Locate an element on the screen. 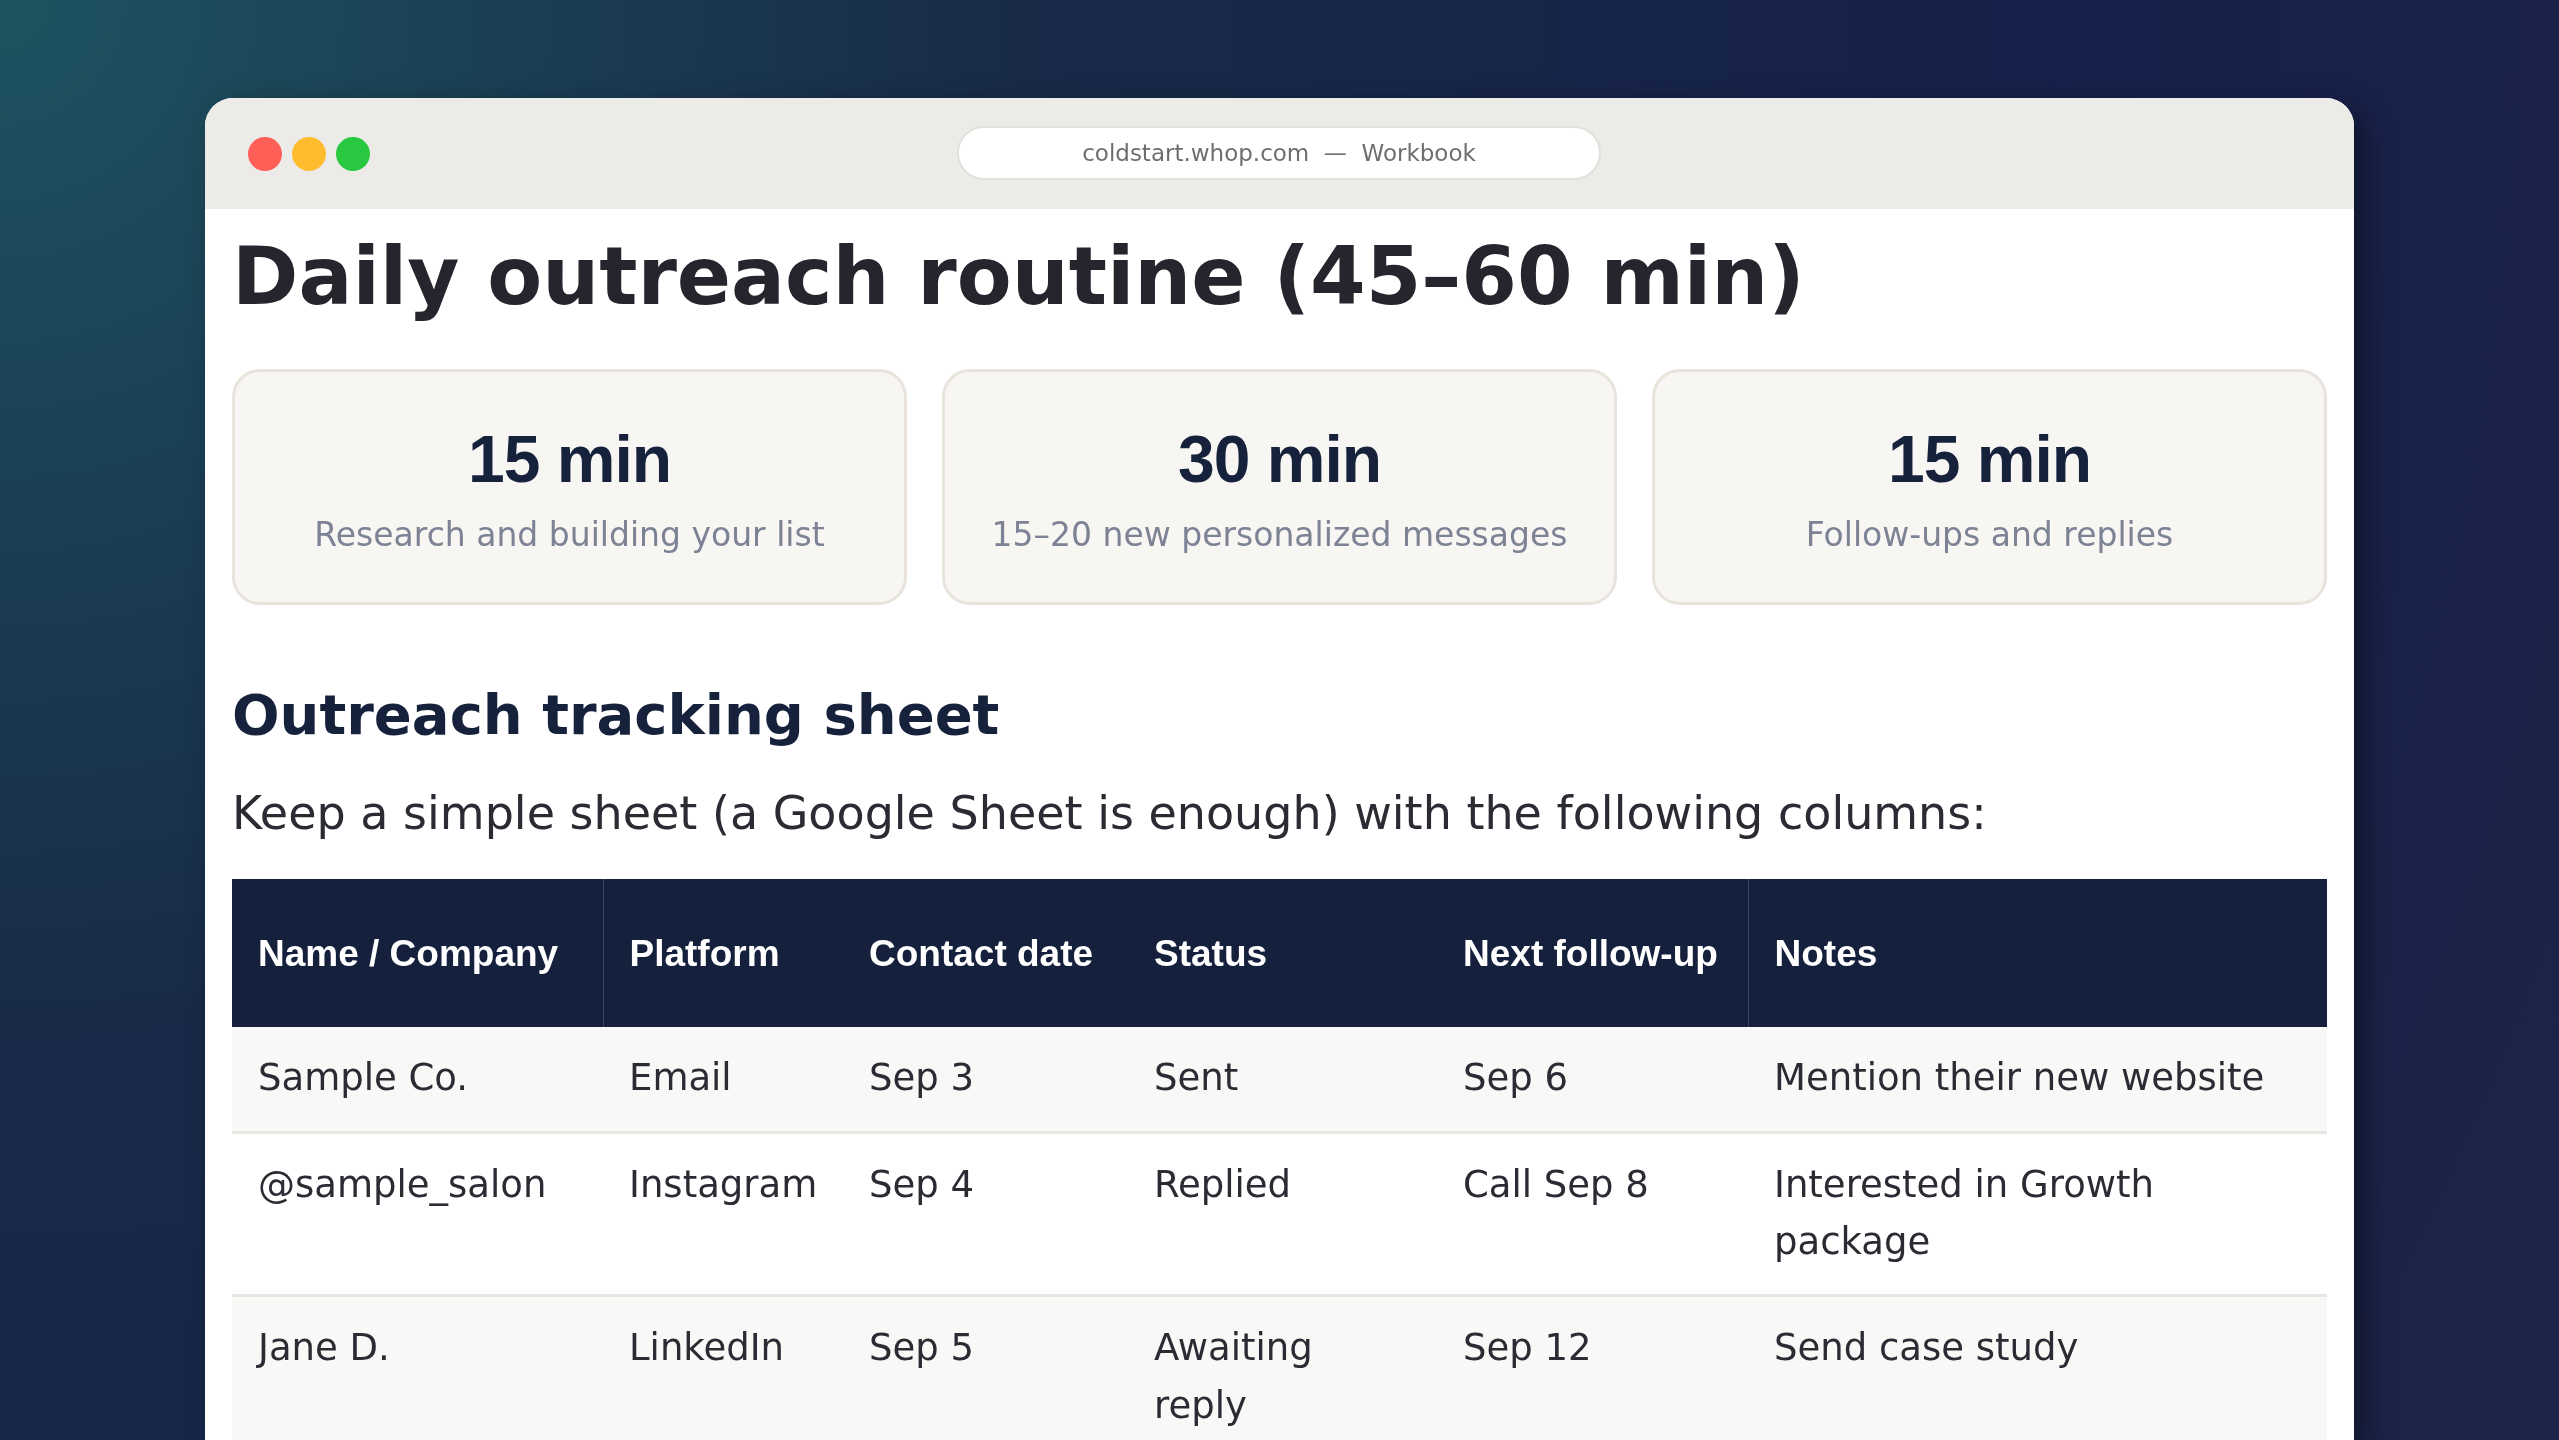 This screenshot has height=1440, width=2559. table-cell: Instagram is located at coordinates (723, 1214).